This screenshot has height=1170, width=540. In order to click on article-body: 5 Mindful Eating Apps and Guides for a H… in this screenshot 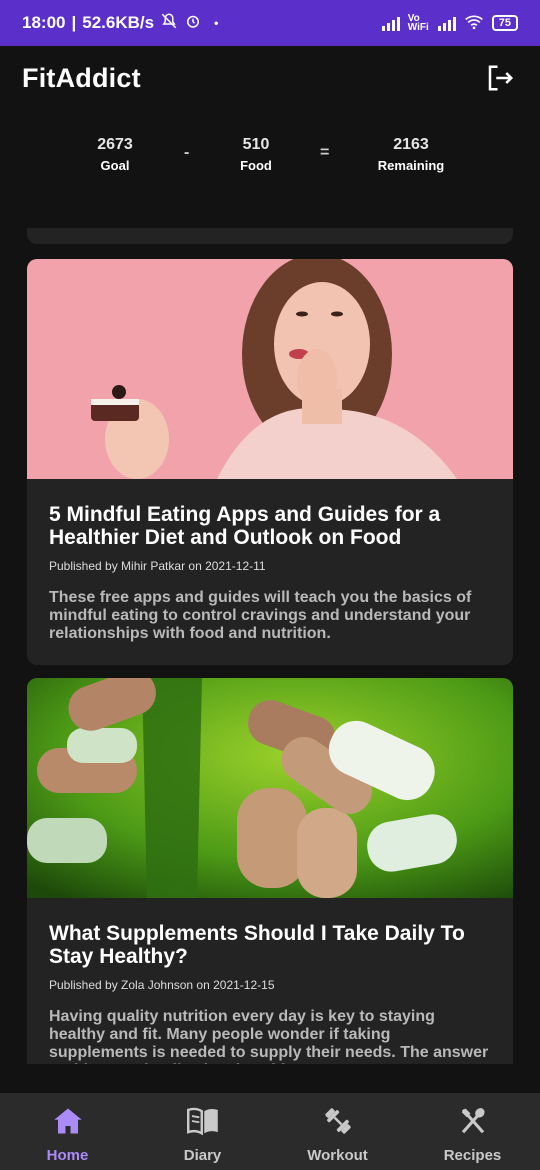, I will do `click(270, 572)`.